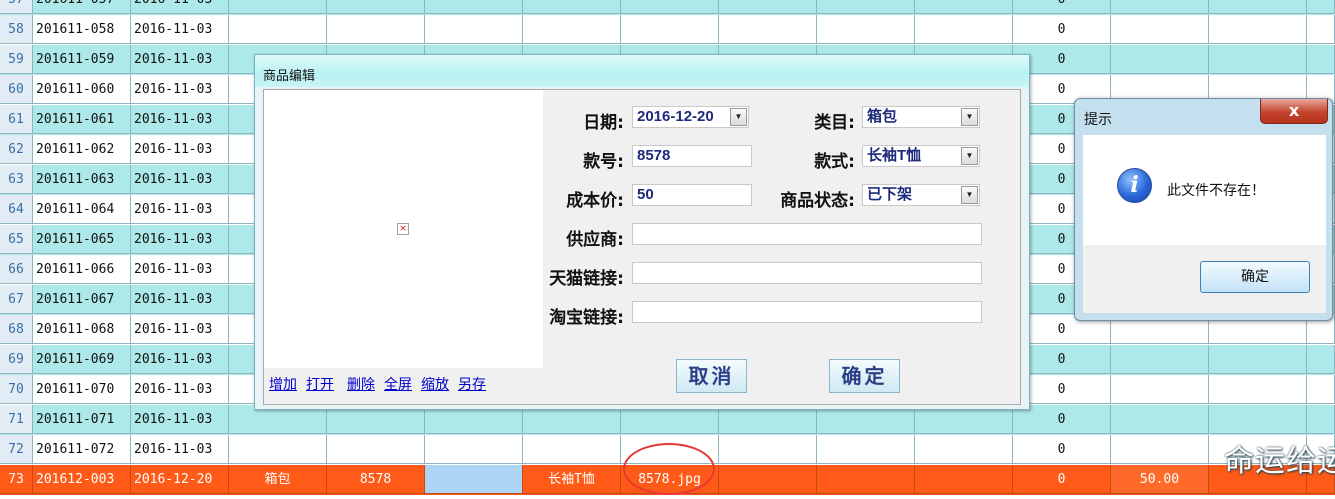  Describe the element at coordinates (82, 449) in the screenshot. I see `order-code-cell: 201611-072` at that location.